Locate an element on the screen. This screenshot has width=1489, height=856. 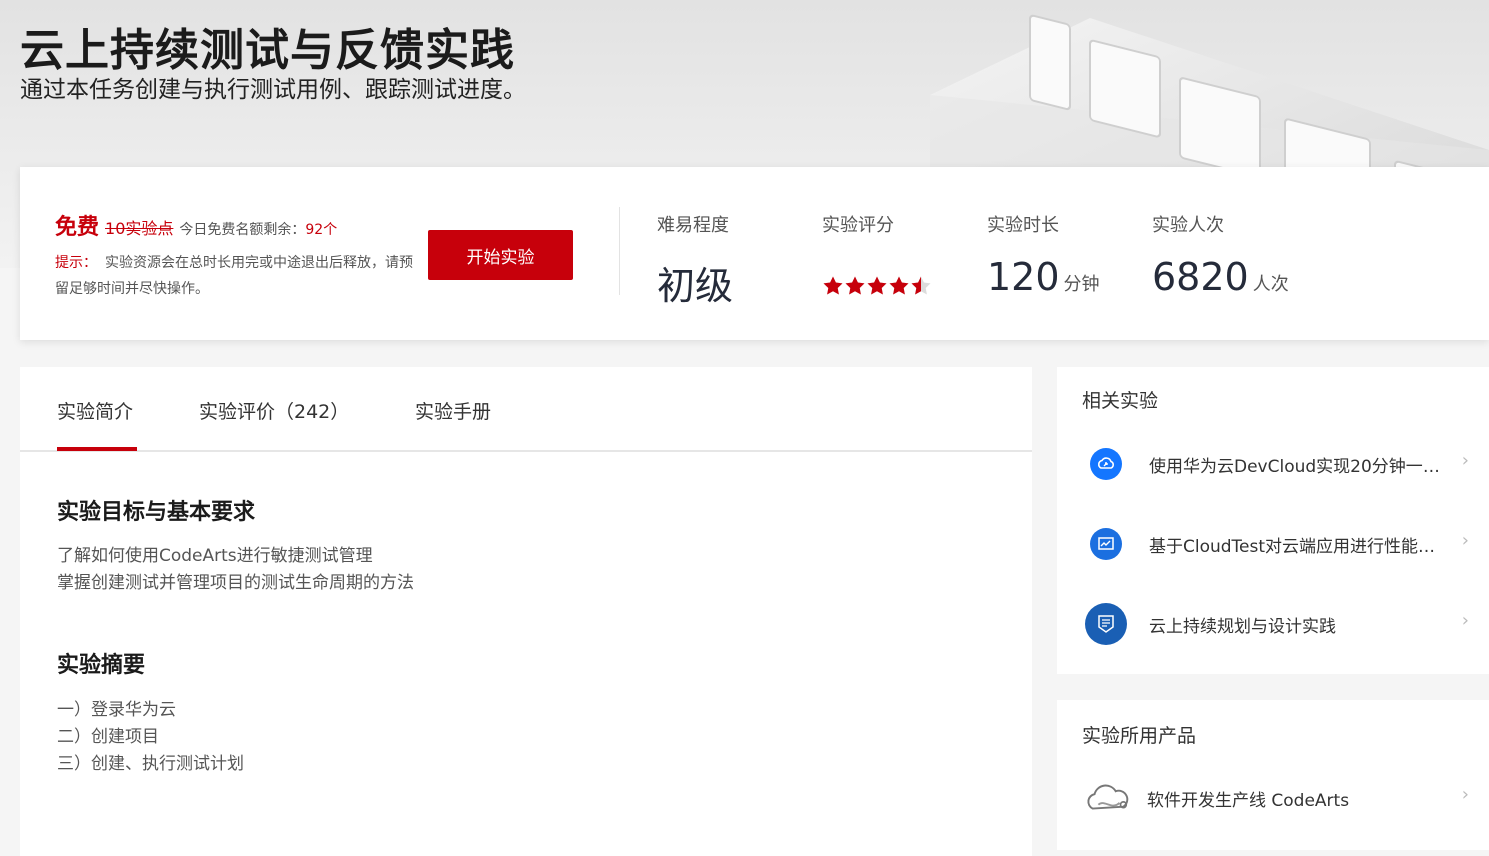
page-title: 云上持续测试与反馈实践 is located at coordinates (267, 50).